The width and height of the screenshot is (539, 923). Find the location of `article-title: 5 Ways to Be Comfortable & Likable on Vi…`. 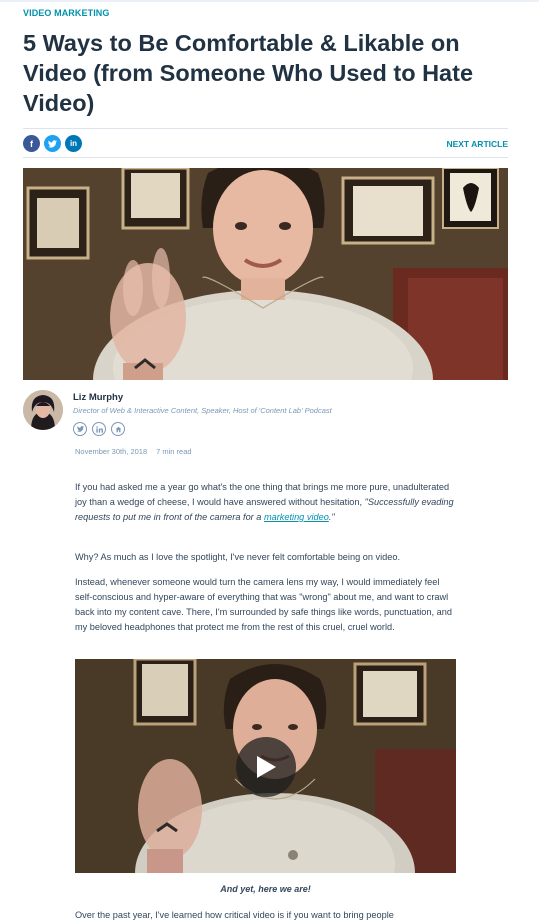

article-title: 5 Ways to Be Comfortable & Likable on Vi… is located at coordinates (248, 73).